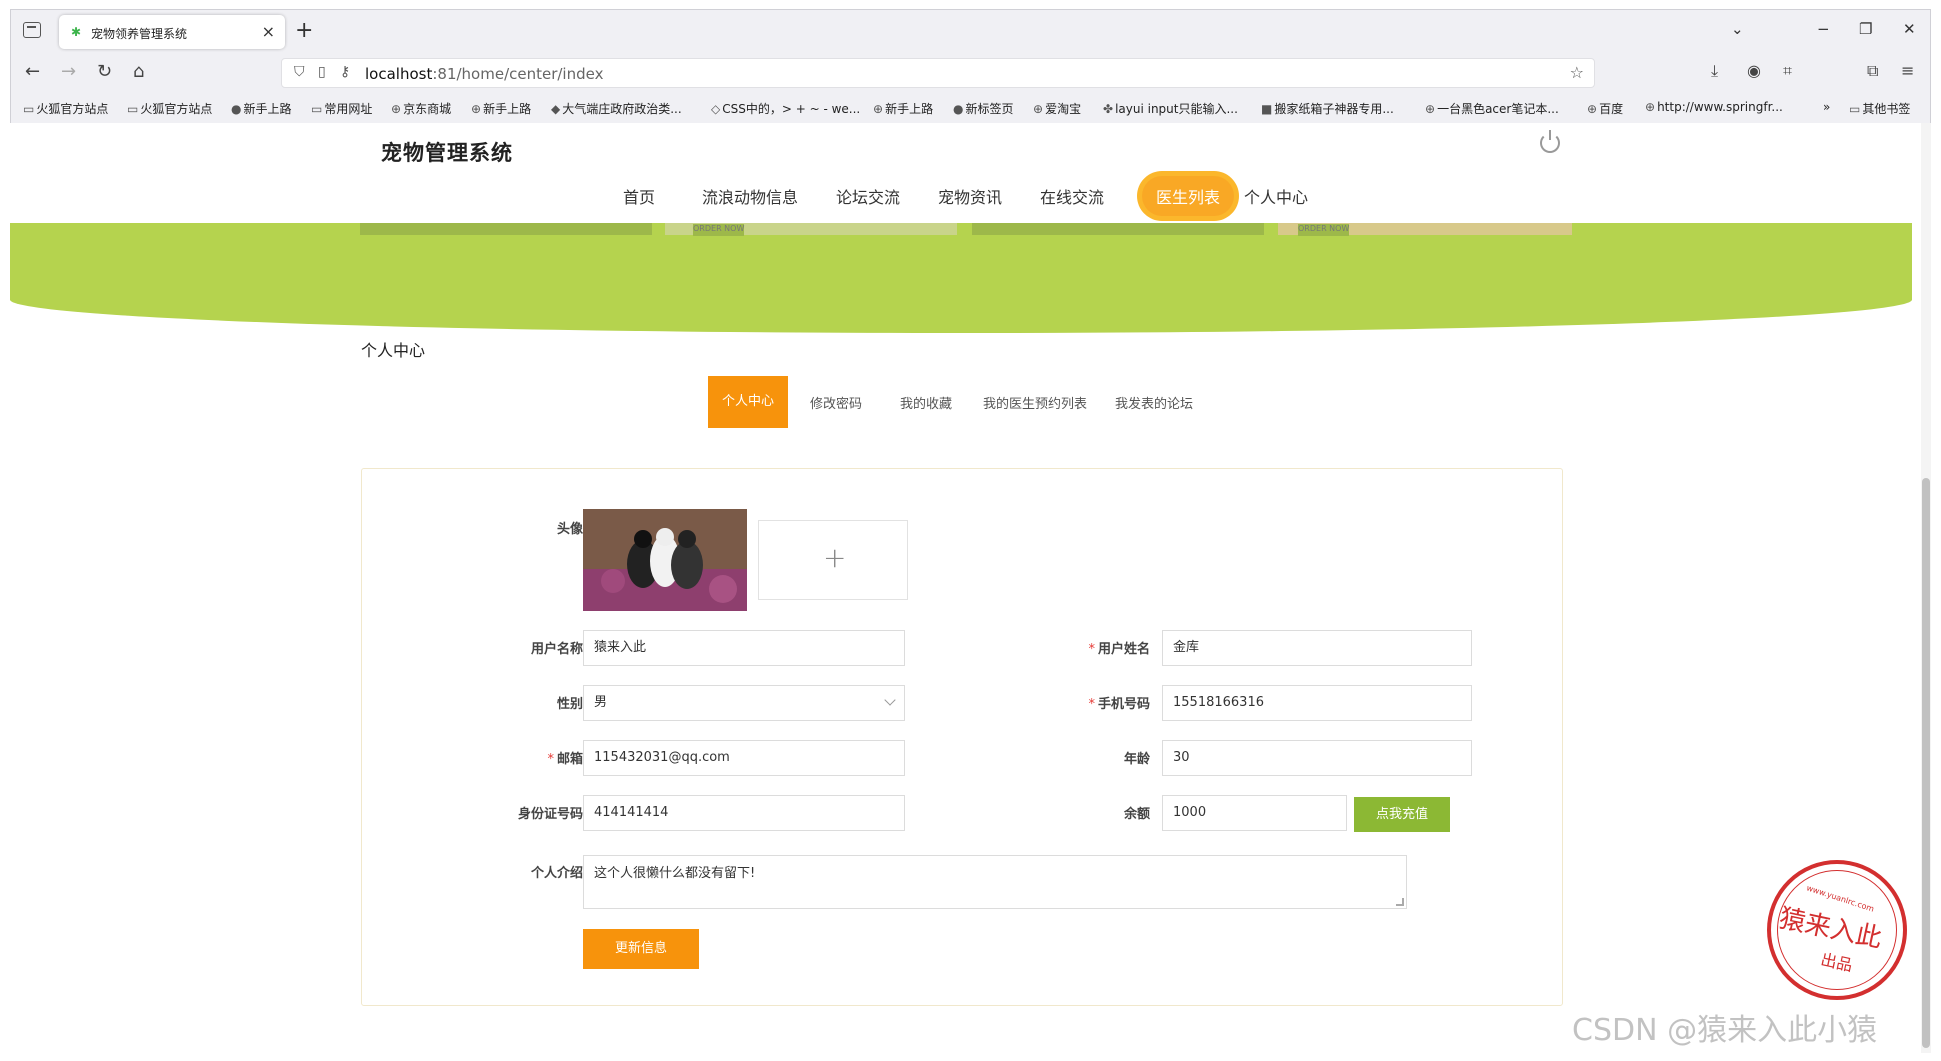 The image size is (1941, 1061). Describe the element at coordinates (1400, 902) in the screenshot. I see `resize-handle-icon` at that location.